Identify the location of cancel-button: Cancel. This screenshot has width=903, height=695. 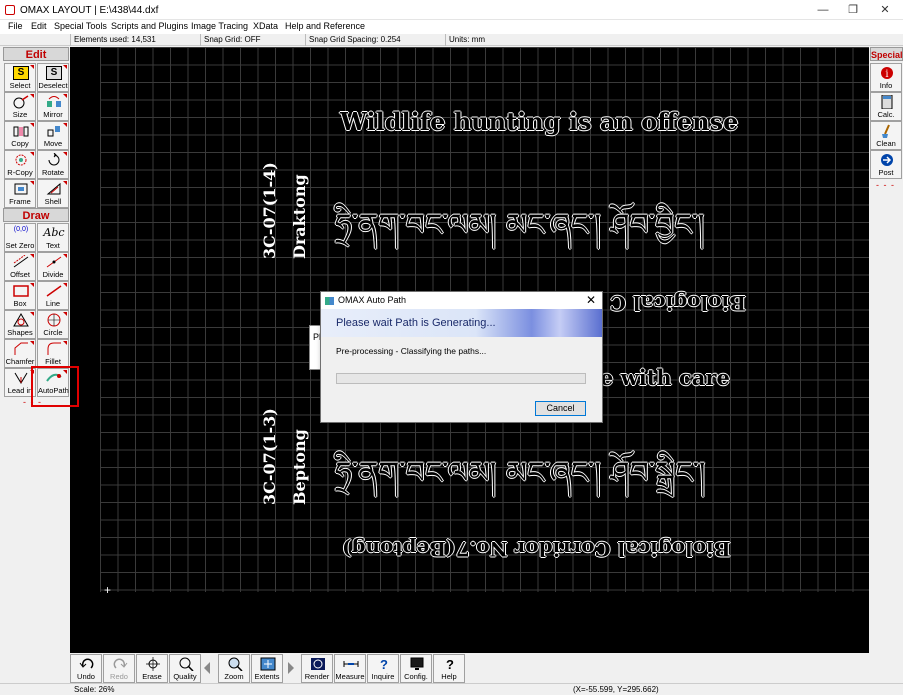
(560, 408).